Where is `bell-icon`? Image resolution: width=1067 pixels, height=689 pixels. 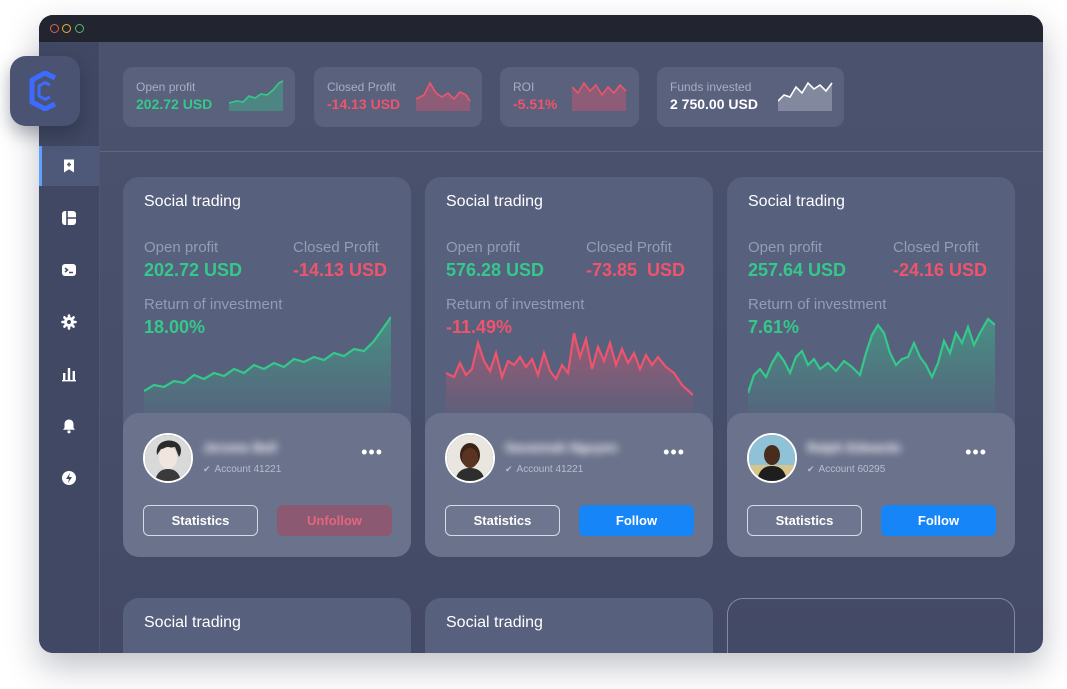 bell-icon is located at coordinates (69, 426).